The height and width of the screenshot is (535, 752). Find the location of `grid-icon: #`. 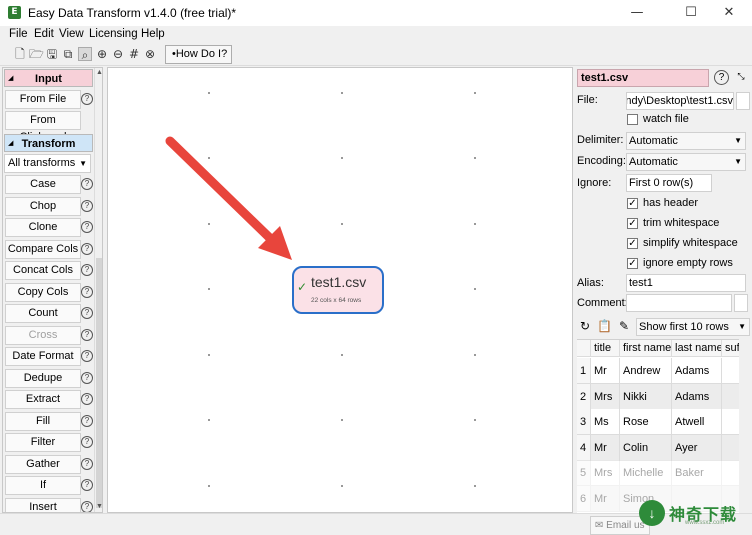

grid-icon: # is located at coordinates (134, 54).